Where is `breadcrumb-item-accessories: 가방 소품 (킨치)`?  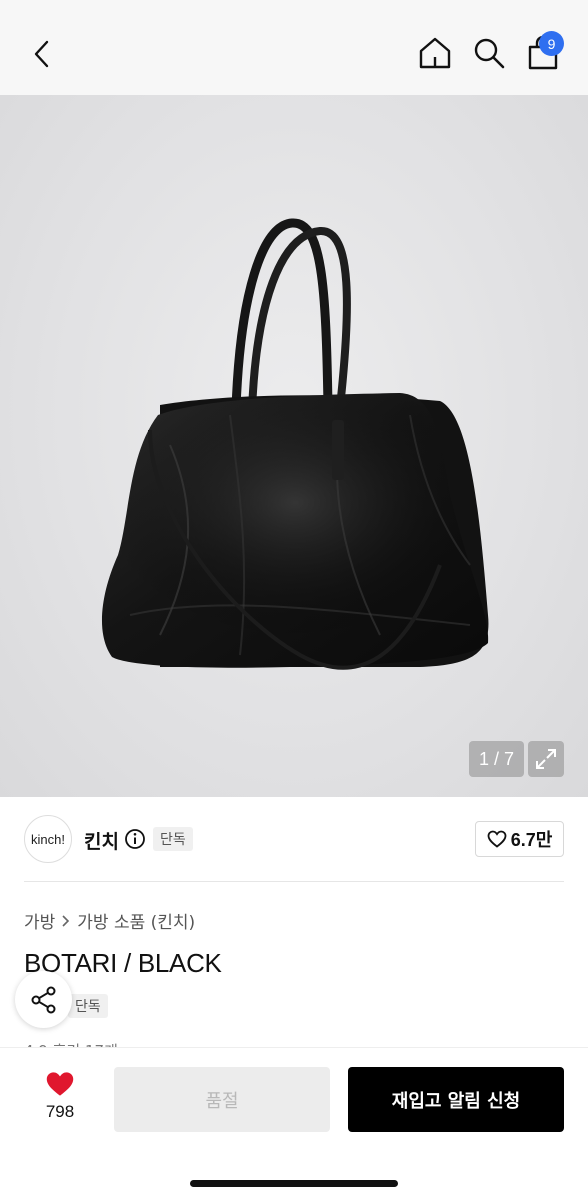
breadcrumb-item-accessories: 가방 소품 (킨치) is located at coordinates (136, 920).